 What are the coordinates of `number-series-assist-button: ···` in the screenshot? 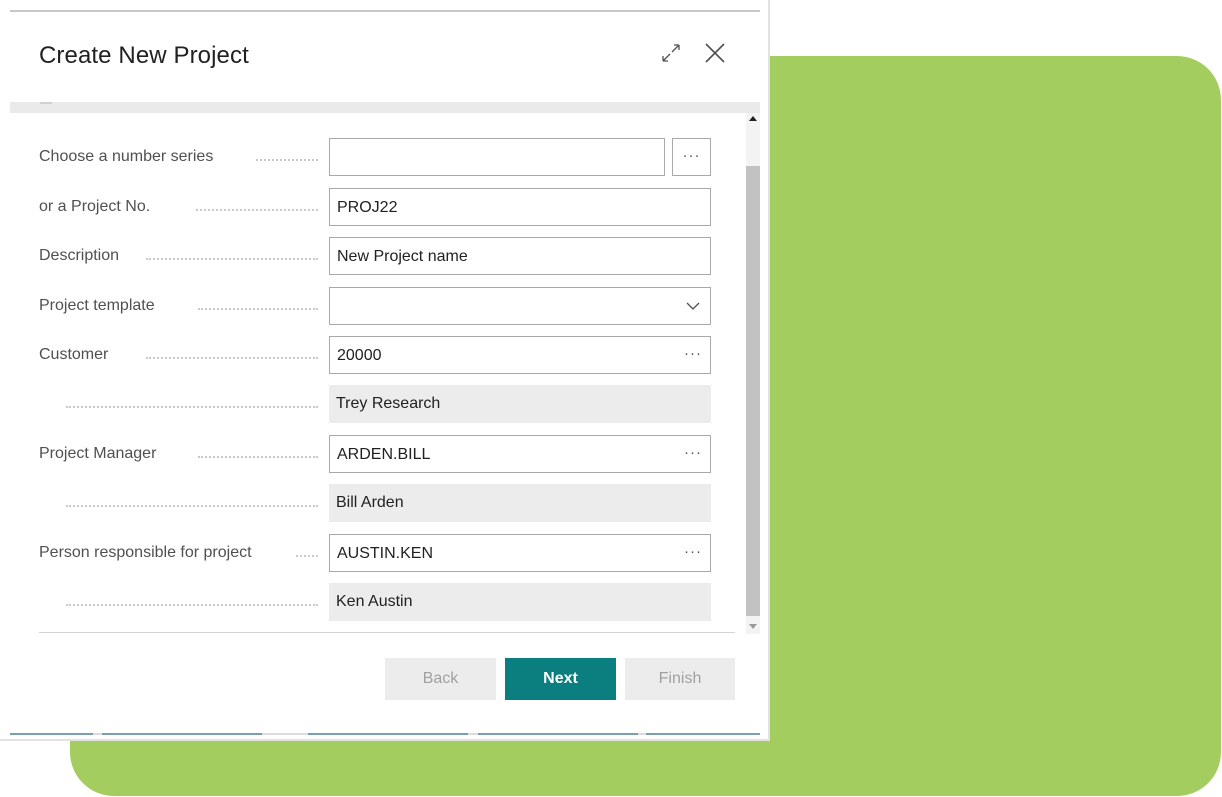 It's located at (691, 157).